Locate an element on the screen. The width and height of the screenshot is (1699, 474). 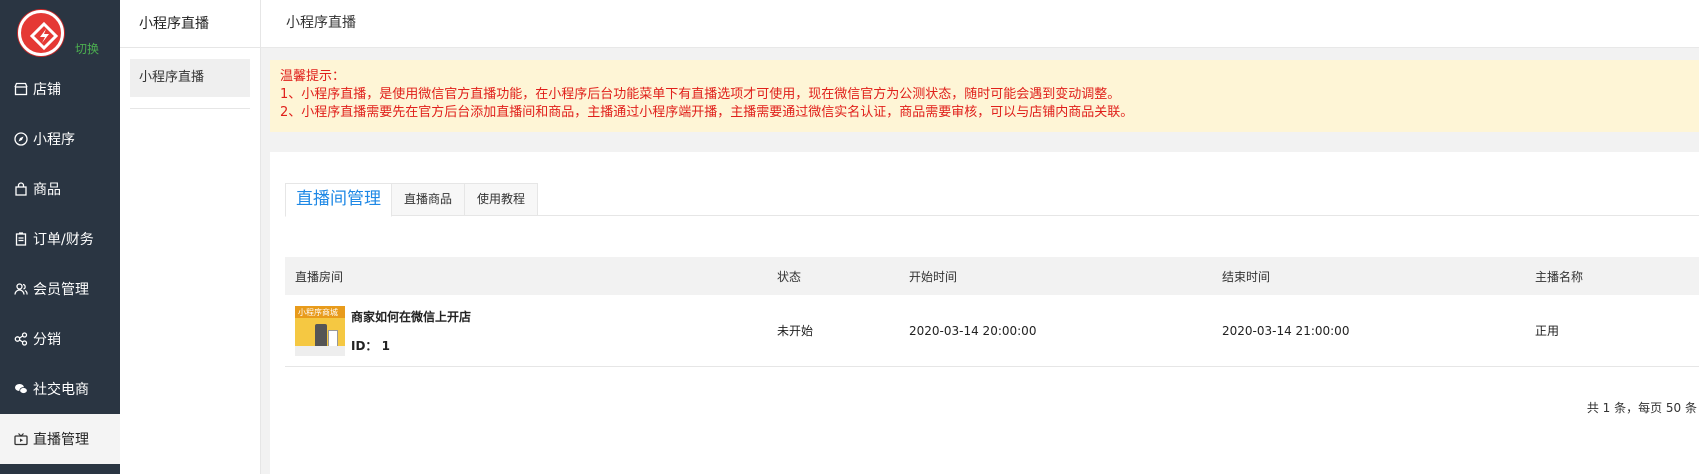
sidebar-item-label: 订单/财务 is located at coordinates (63, 240).